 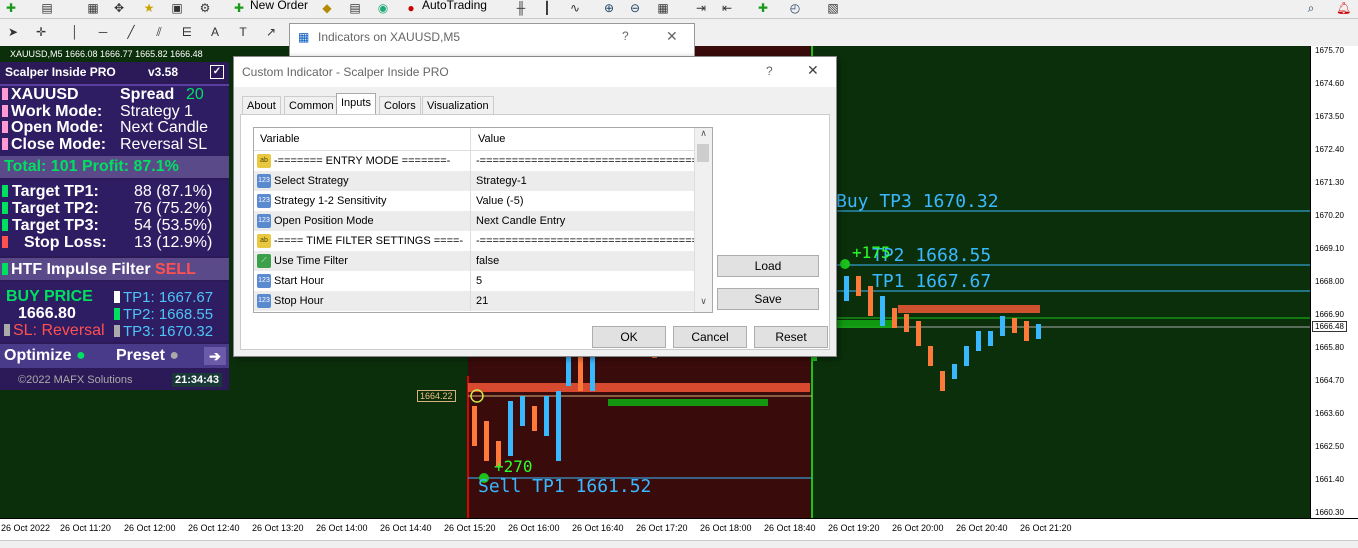 What do you see at coordinates (703, 220) in the screenshot?
I see `grid-scrollbar: ∧ ∨` at bounding box center [703, 220].